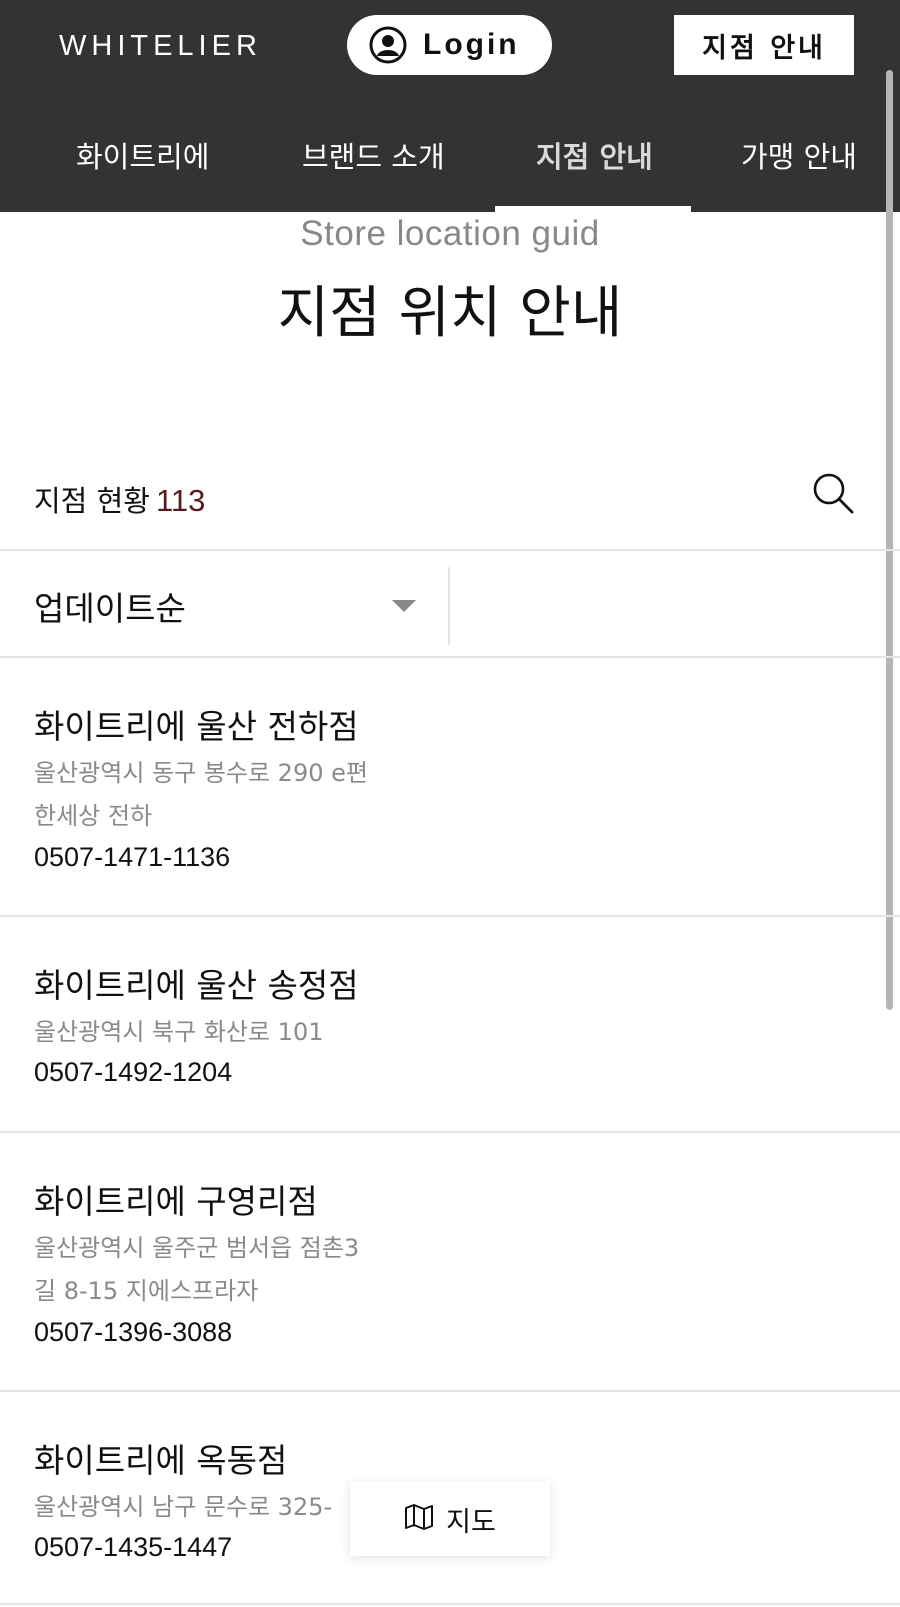  I want to click on store-phone: 0507-1492-1204, so click(133, 1072).